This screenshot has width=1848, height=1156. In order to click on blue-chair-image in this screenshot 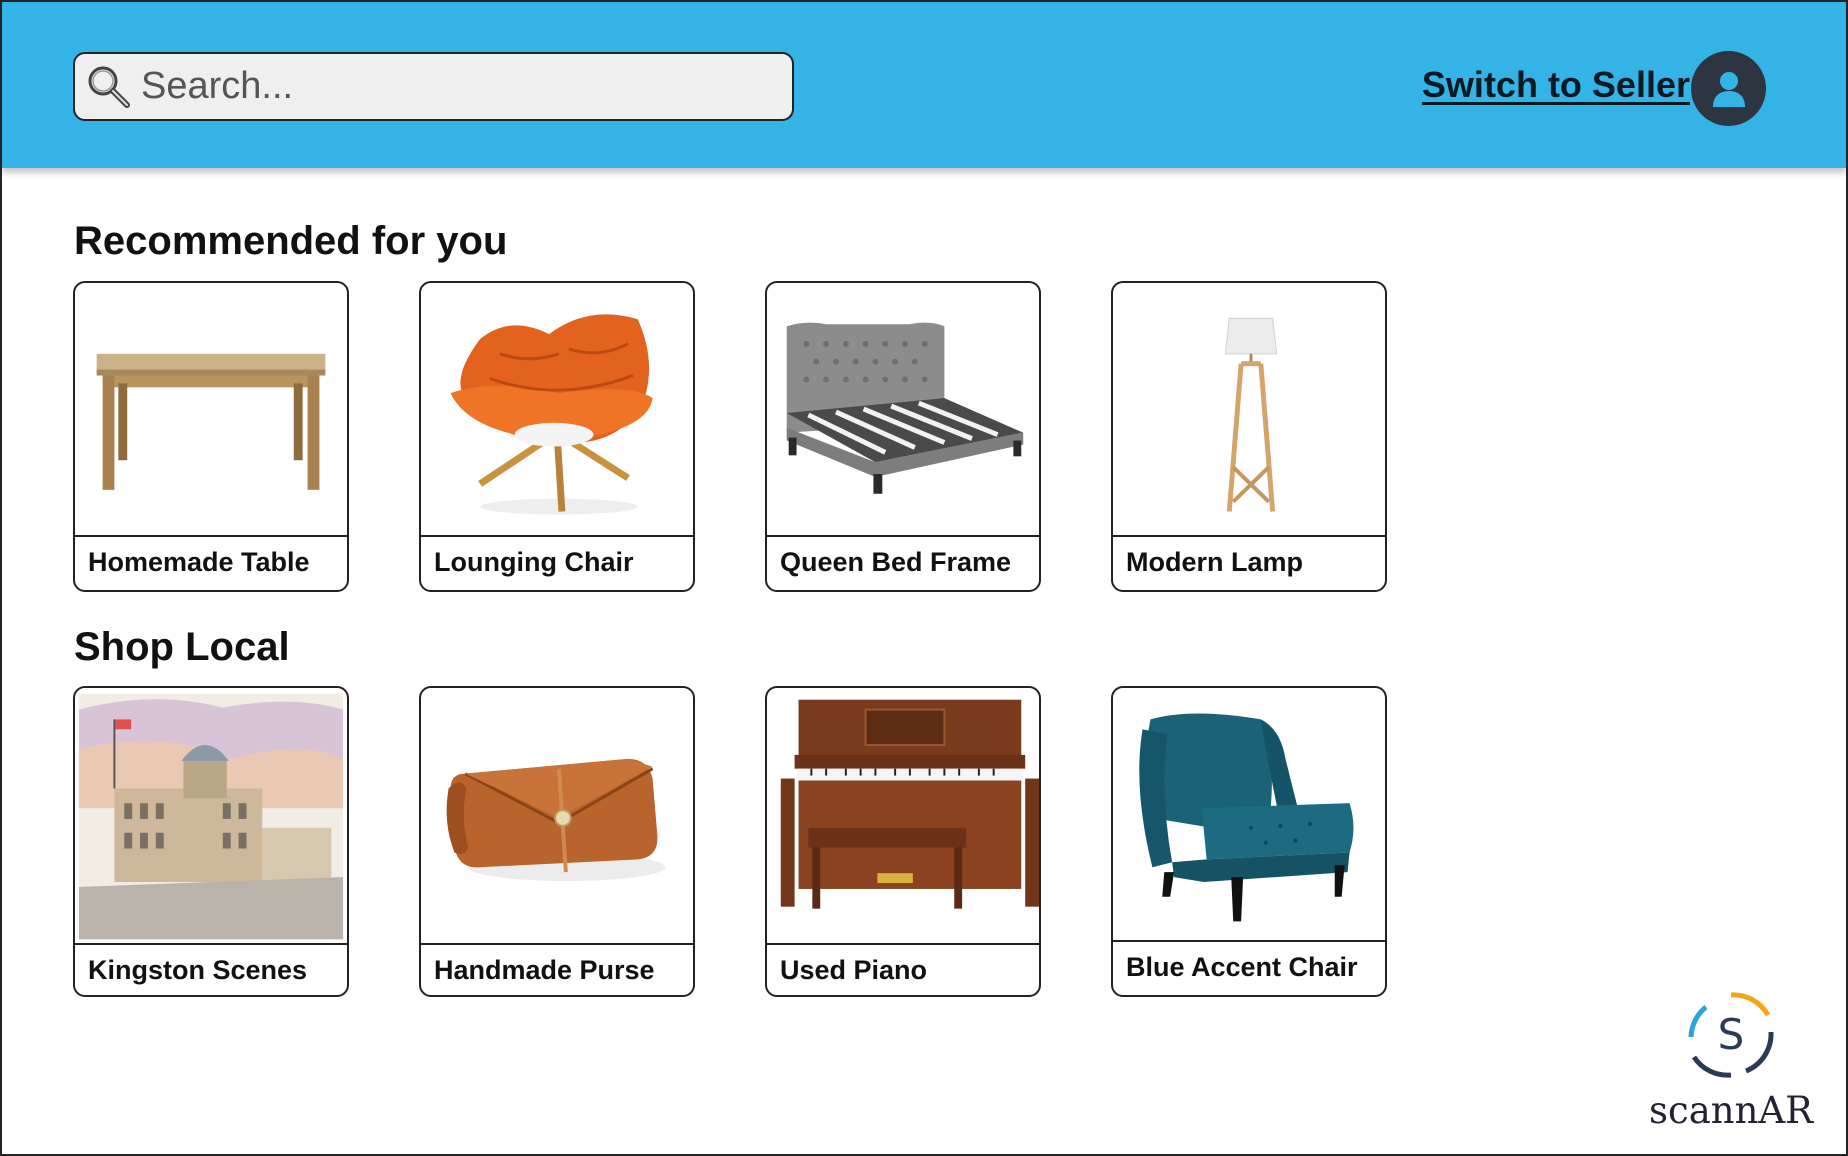, I will do `click(1246, 817)`.